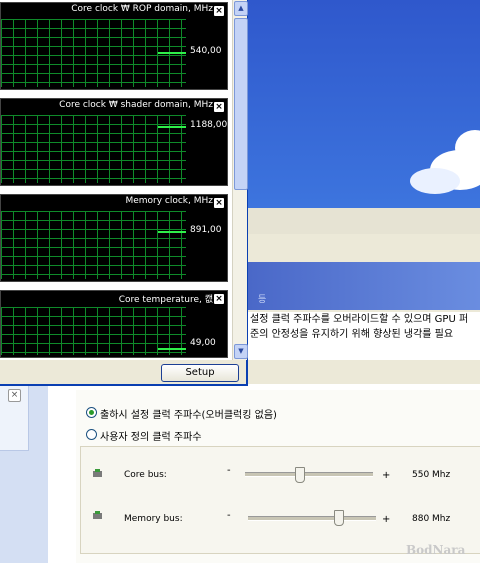 The width and height of the screenshot is (480, 563). Describe the element at coordinates (145, 475) in the screenshot. I see `core-bus-label: Core bus:` at that location.